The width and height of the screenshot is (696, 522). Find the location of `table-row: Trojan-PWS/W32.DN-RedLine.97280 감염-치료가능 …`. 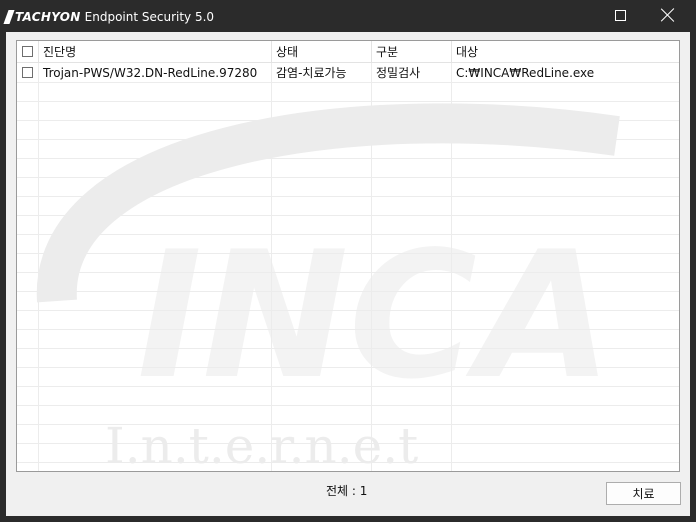

table-row: Trojan-PWS/W32.DN-RedLine.97280 감염-치료가능 … is located at coordinates (348, 73).